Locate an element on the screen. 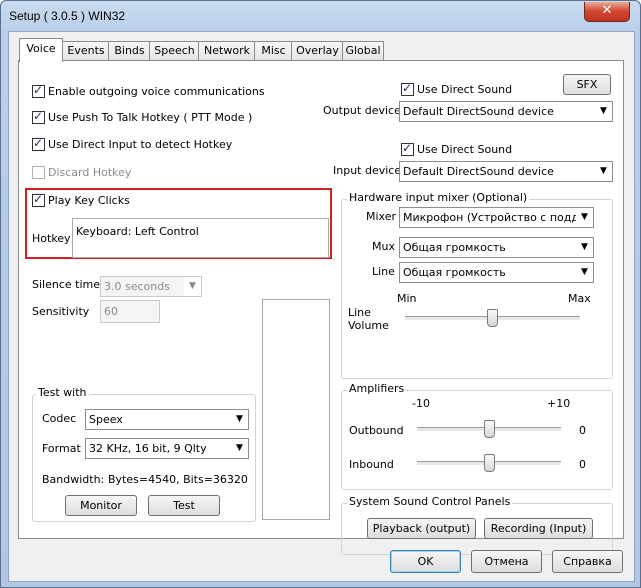 Image resolution: width=641 pixels, height=588 pixels. bandwidth-label: Bandwidth: is located at coordinates (73, 479).